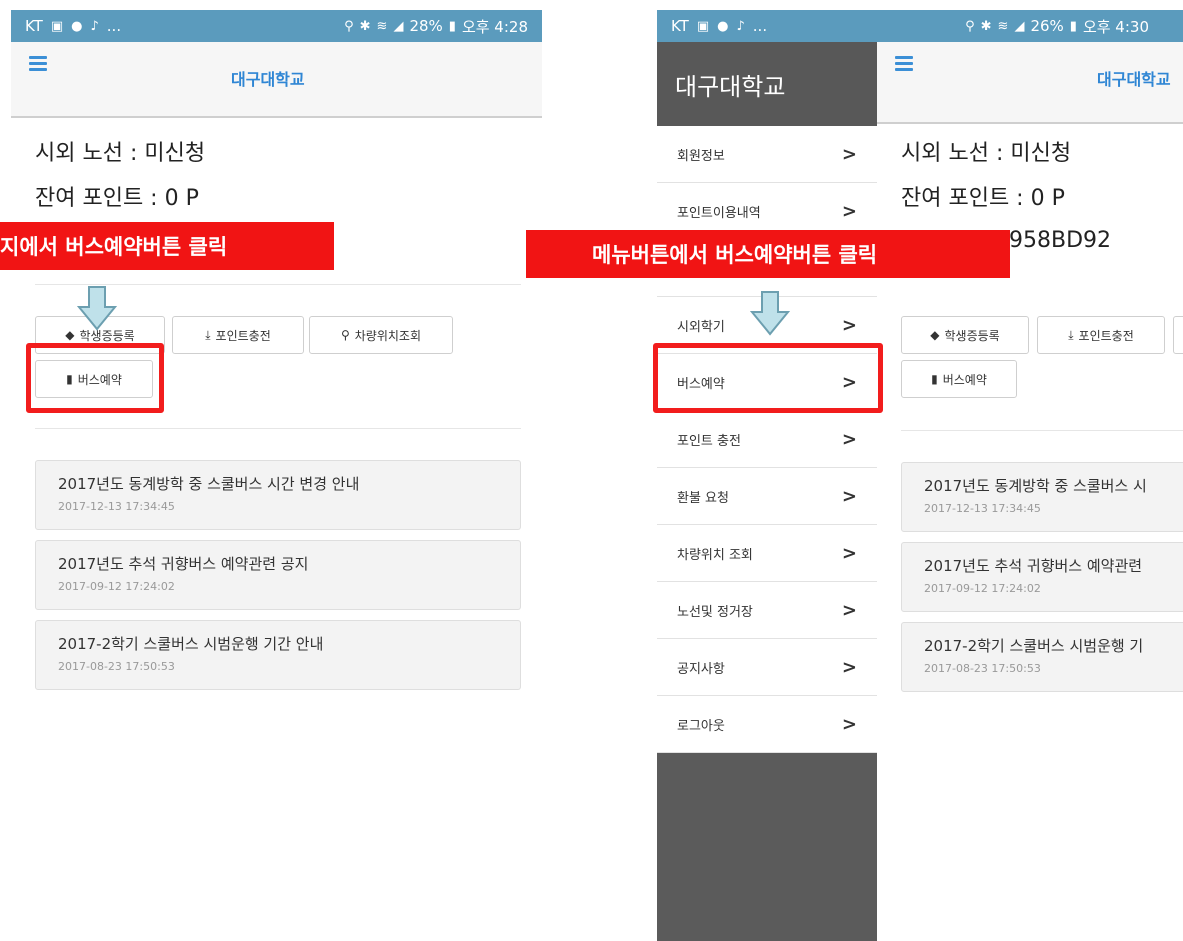  What do you see at coordinates (767, 724) in the screenshot?
I see `menu-item-logout: 로그아웃 >` at bounding box center [767, 724].